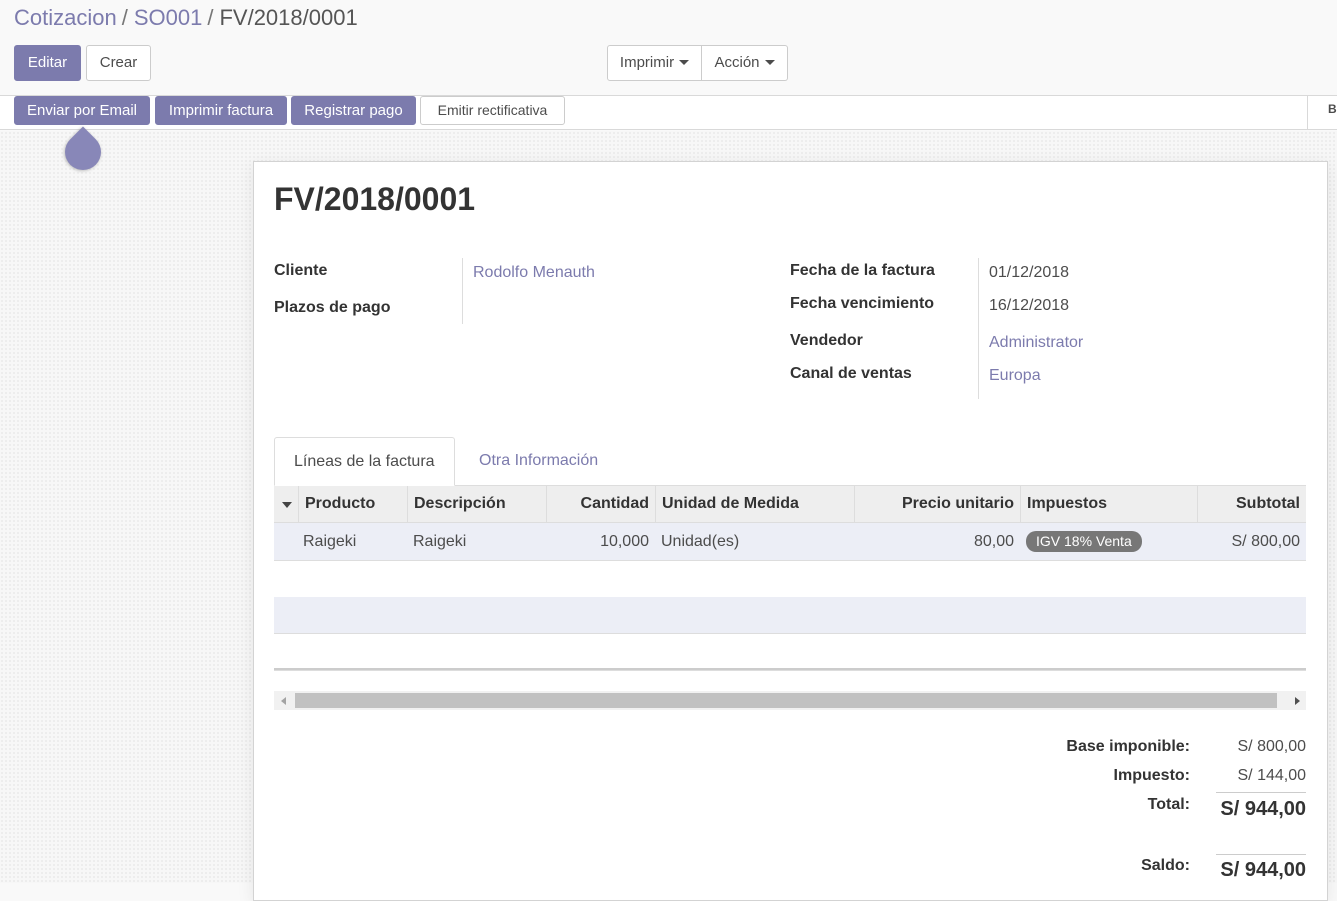 Image resolution: width=1337 pixels, height=901 pixels. What do you see at coordinates (538, 461) in the screenshot?
I see `tab-other-info: Otra Información` at bounding box center [538, 461].